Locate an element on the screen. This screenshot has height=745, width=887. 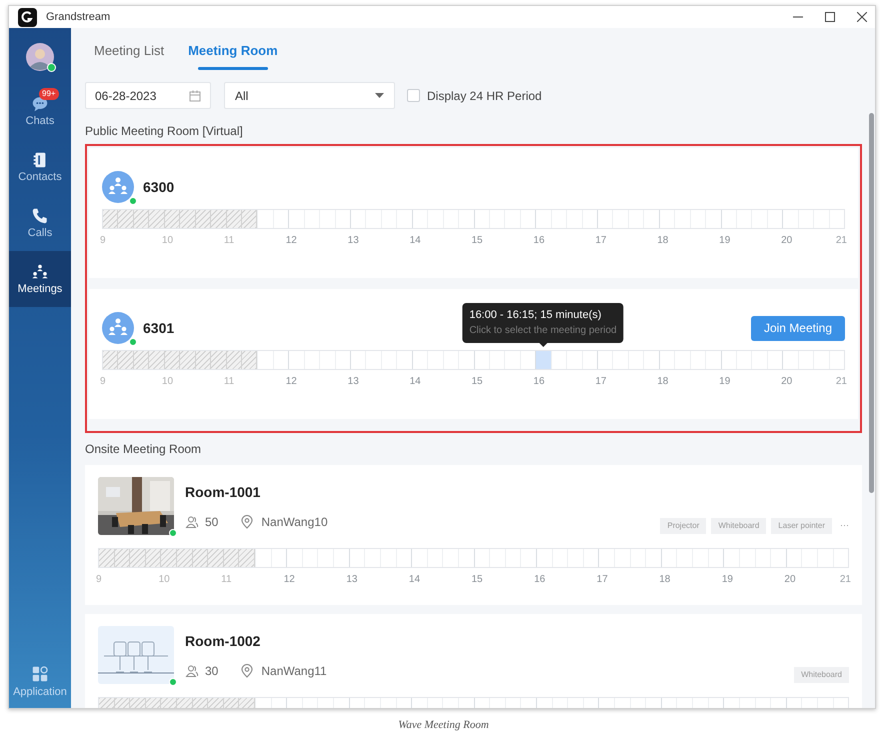
tooltip-hint: Click to select the meeting period is located at coordinates (543, 331).